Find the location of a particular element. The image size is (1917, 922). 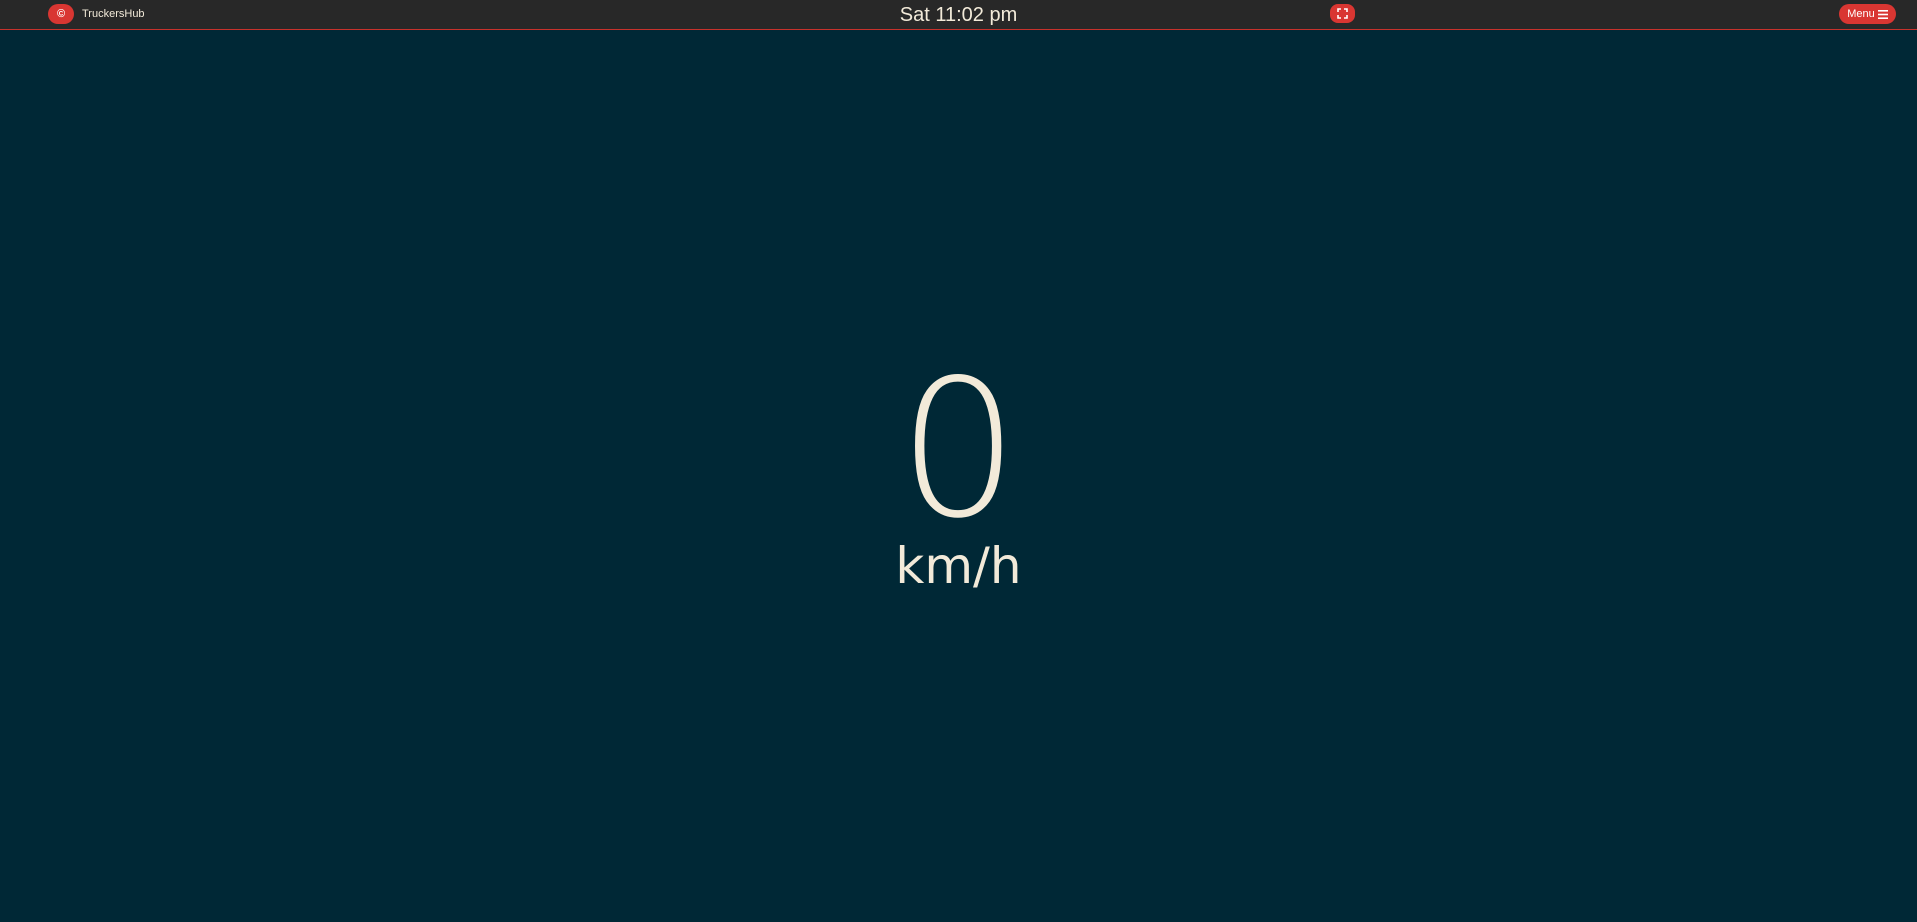

hamburger-icon is located at coordinates (1882, 14).